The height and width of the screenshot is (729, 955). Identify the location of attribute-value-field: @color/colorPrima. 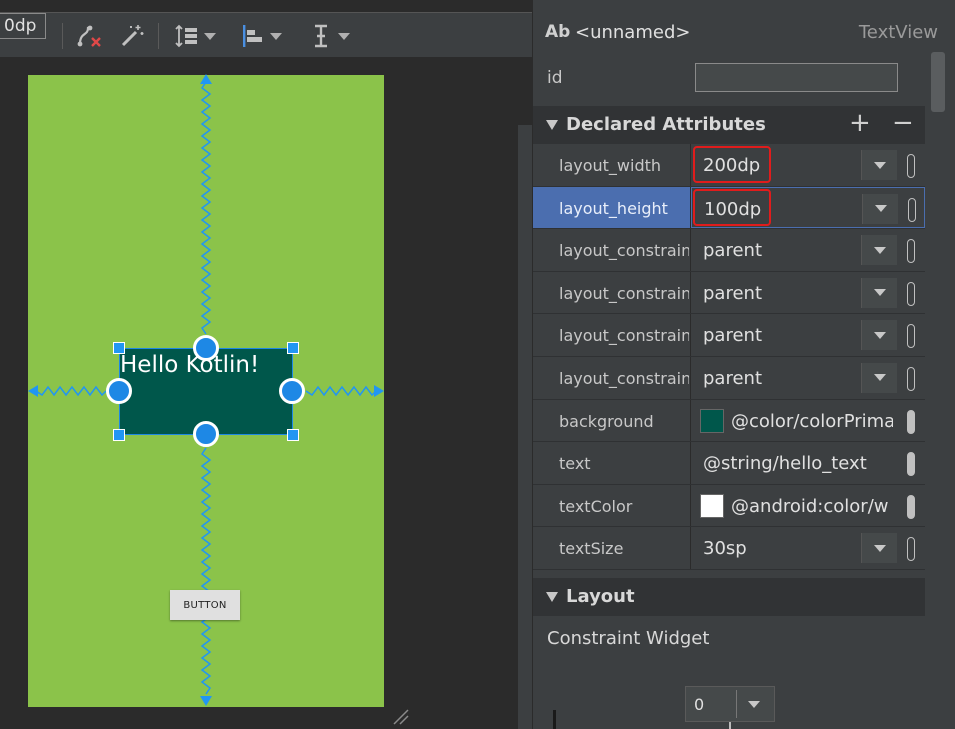
(808, 420).